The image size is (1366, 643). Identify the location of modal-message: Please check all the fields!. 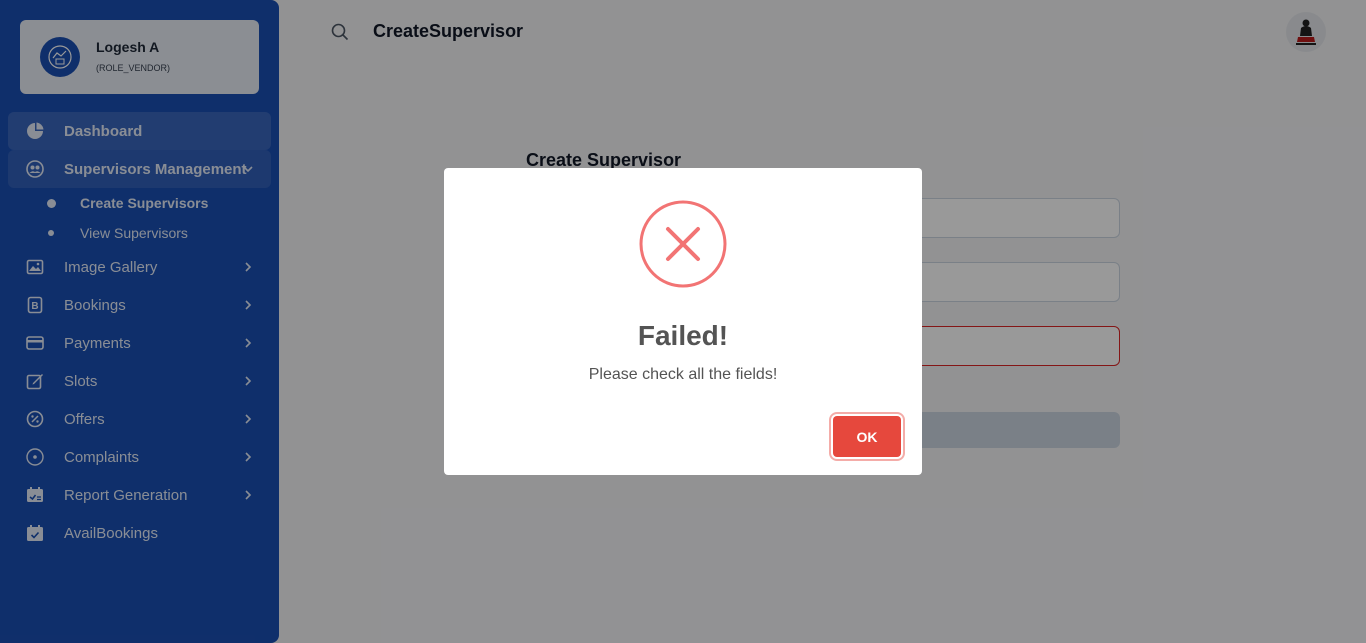
(683, 374).